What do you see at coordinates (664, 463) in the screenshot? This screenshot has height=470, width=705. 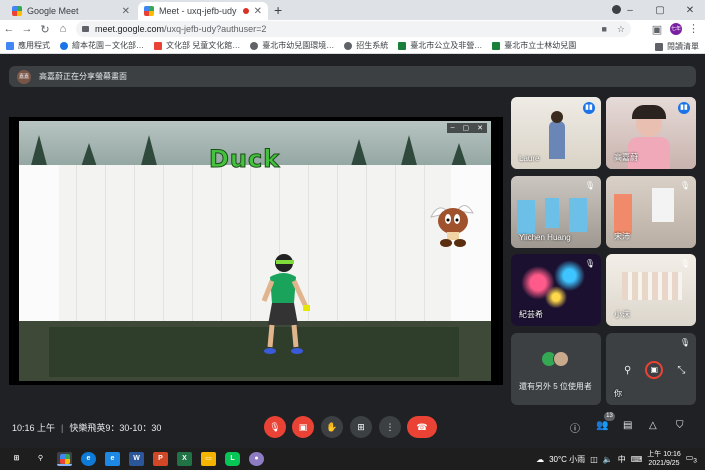 I see `clock-date: 2021/9/25` at bounding box center [664, 463].